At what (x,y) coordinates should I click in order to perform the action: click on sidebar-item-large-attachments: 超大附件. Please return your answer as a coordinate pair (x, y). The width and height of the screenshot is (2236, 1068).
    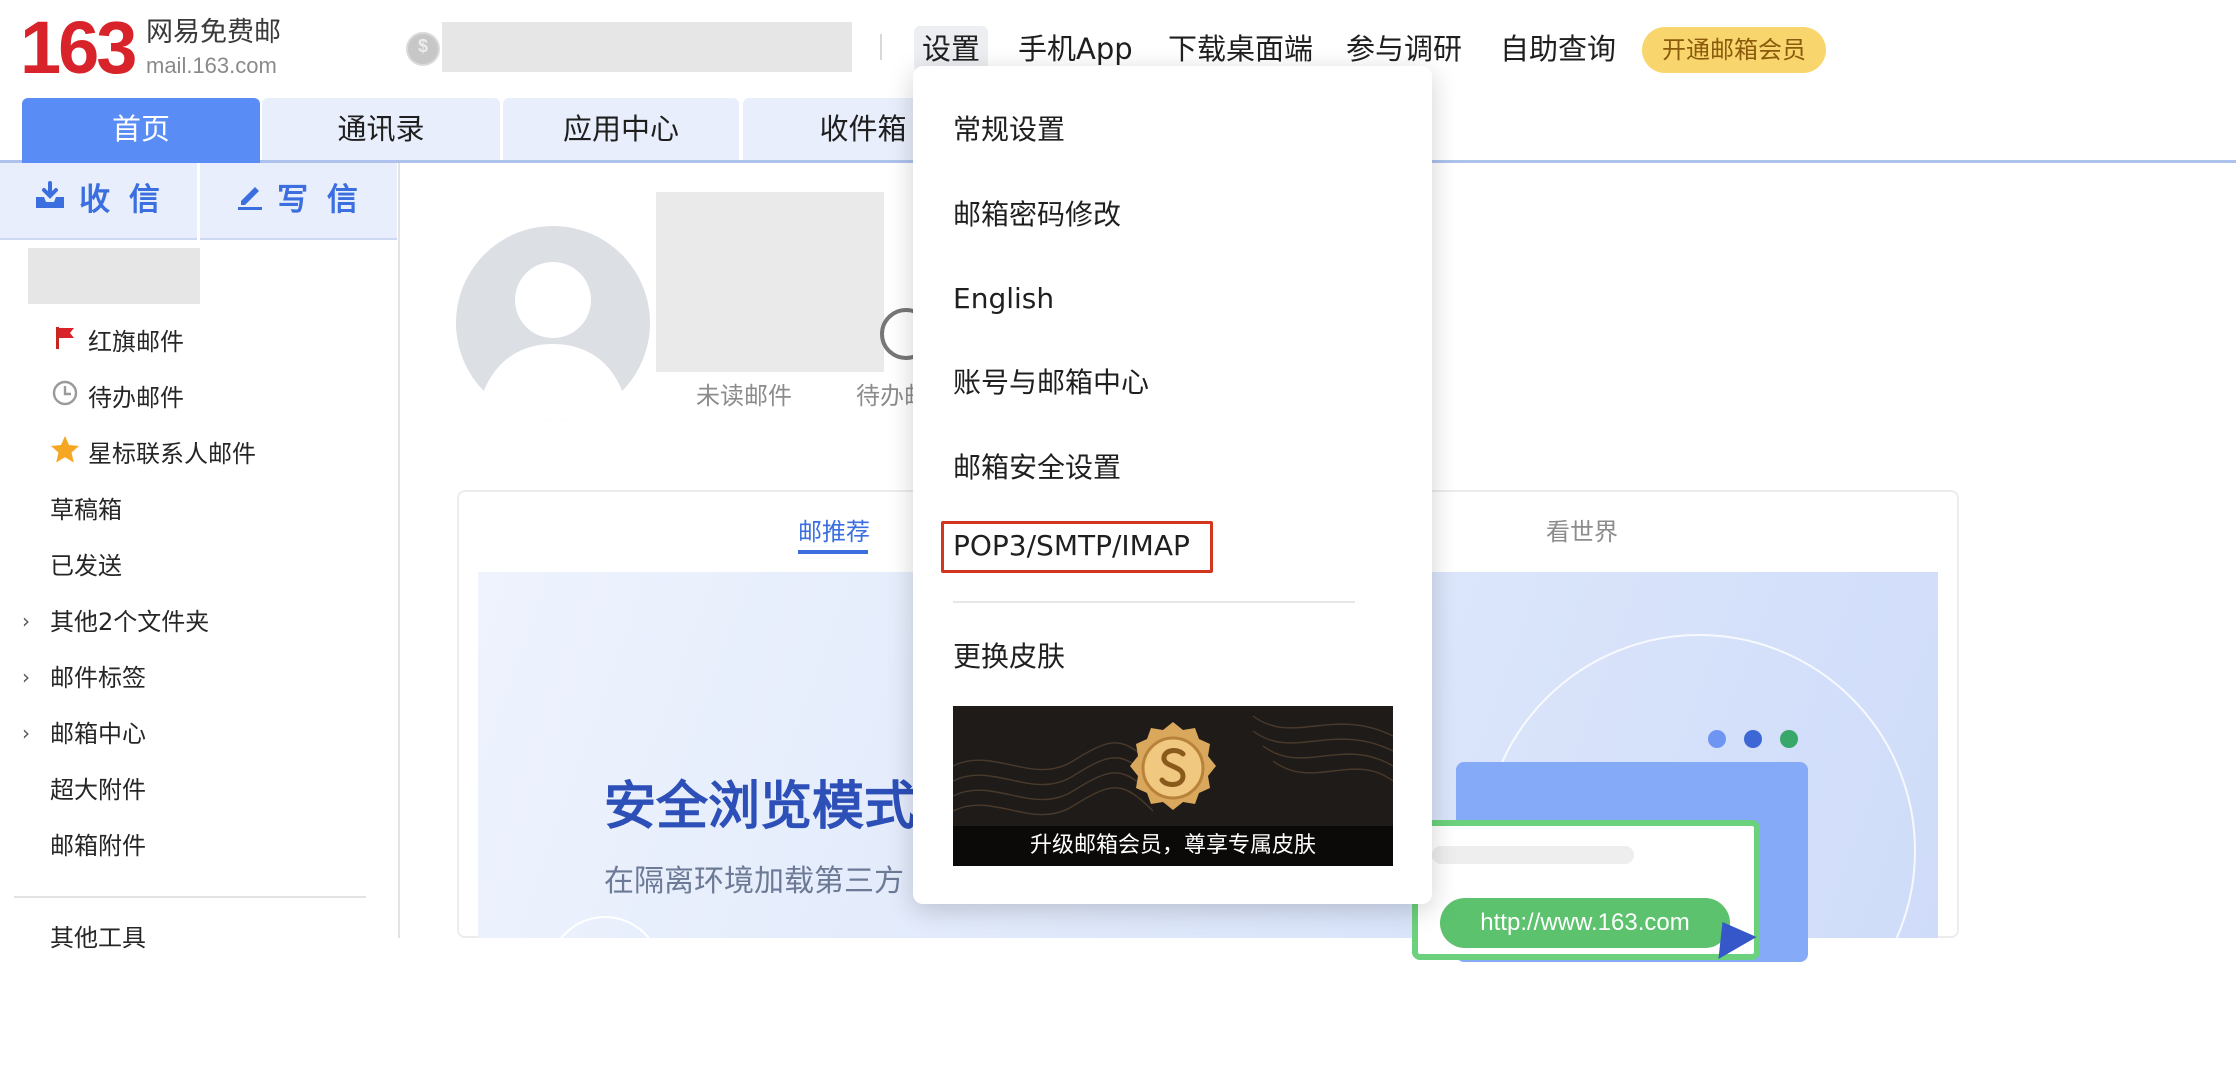
    Looking at the image, I should click on (98, 790).